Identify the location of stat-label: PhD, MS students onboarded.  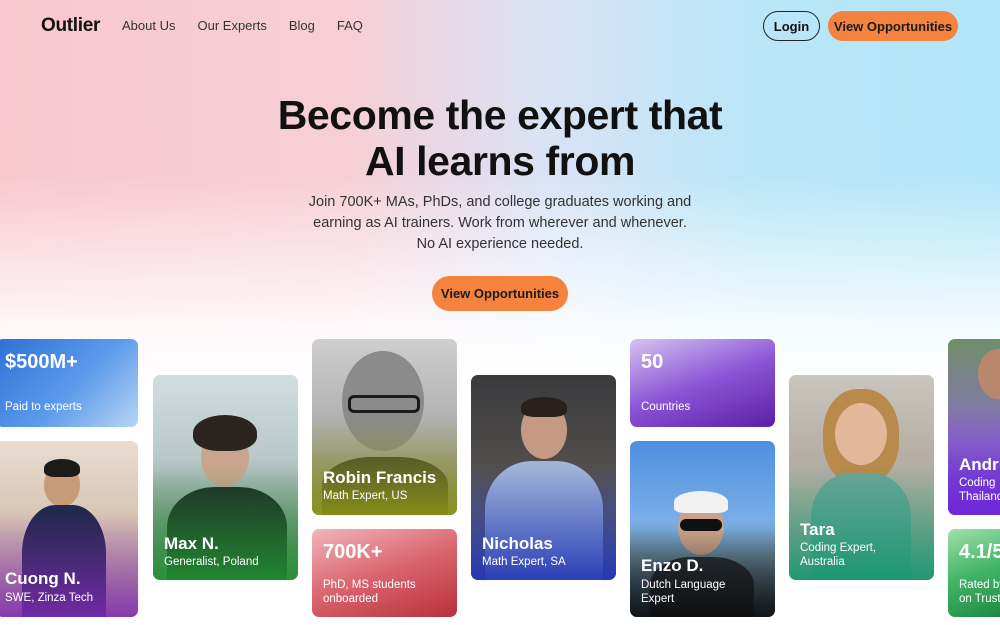
(369, 592).